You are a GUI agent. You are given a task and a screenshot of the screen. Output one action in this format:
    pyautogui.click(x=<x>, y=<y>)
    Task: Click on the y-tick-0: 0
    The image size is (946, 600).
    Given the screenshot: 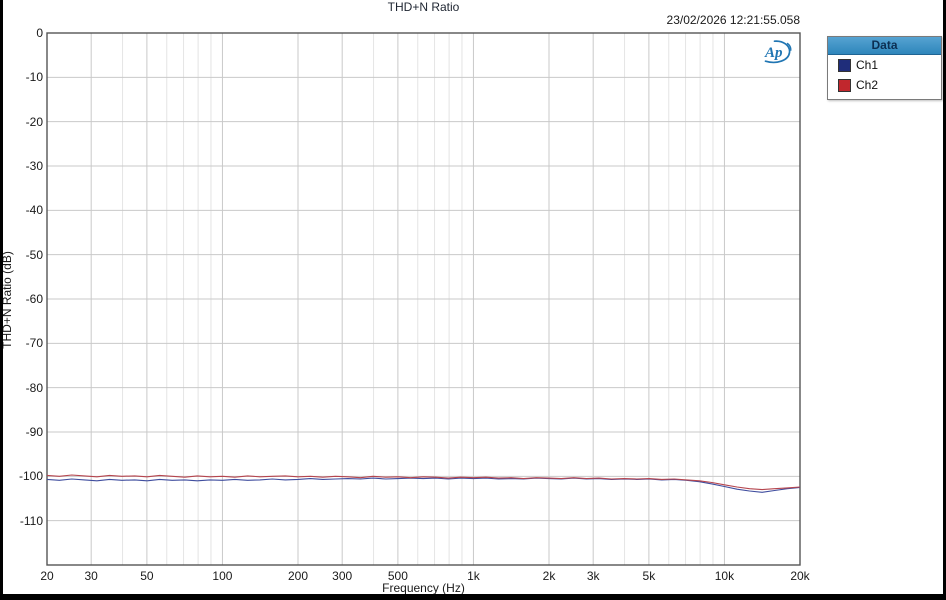 What is the action you would take?
    pyautogui.click(x=39, y=33)
    